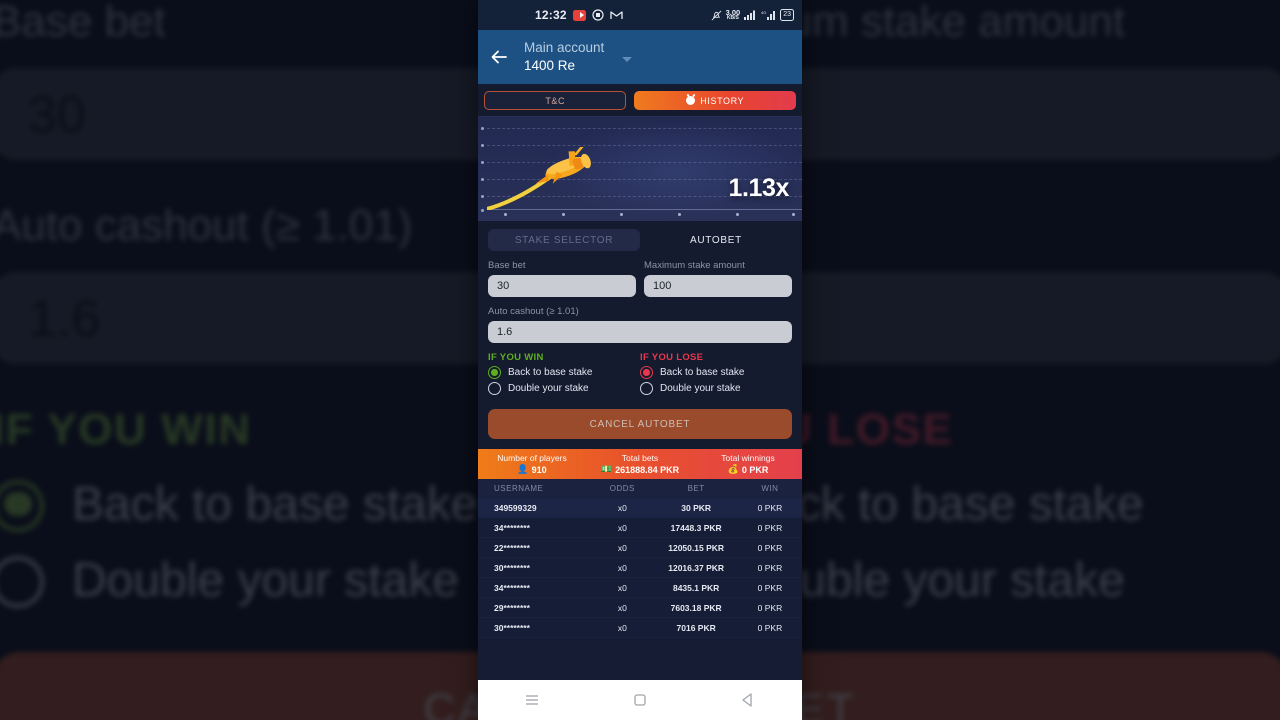 The height and width of the screenshot is (720, 1280). I want to click on gmail-icon, so click(616, 15).